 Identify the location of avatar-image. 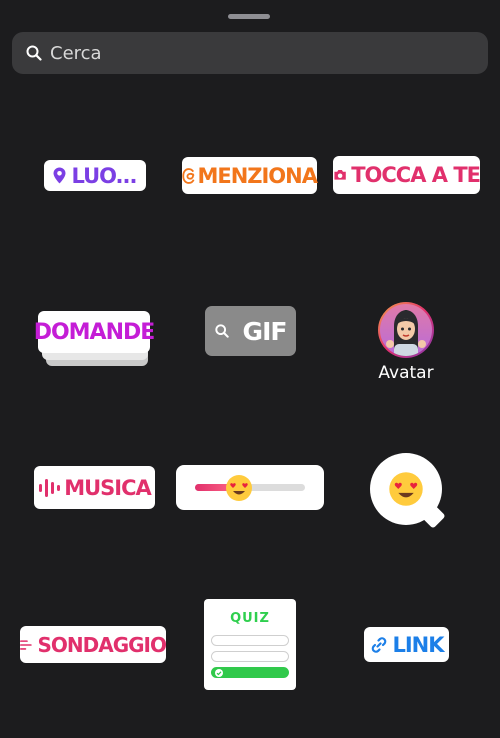
(406, 330).